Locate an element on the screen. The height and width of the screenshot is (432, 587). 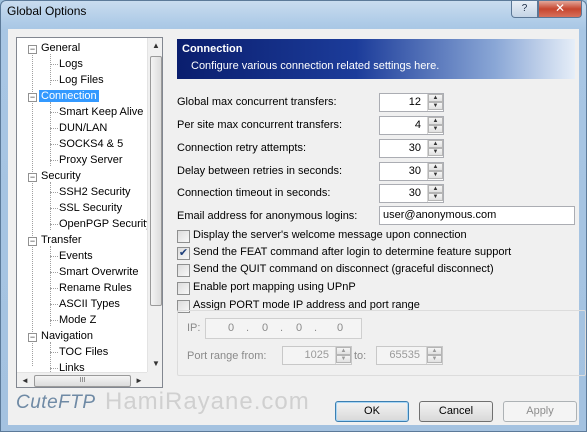
tree-item-smart-overwrite: Smart Overwrite is located at coordinates (98, 272).